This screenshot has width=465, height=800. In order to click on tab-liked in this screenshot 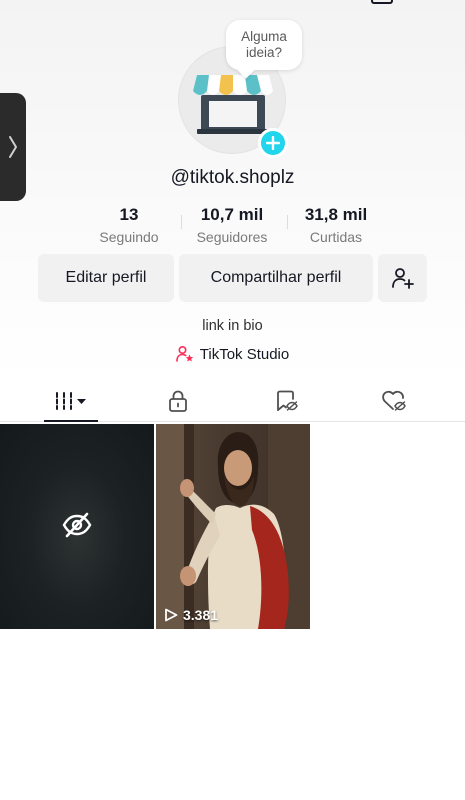, I will do `click(394, 401)`.